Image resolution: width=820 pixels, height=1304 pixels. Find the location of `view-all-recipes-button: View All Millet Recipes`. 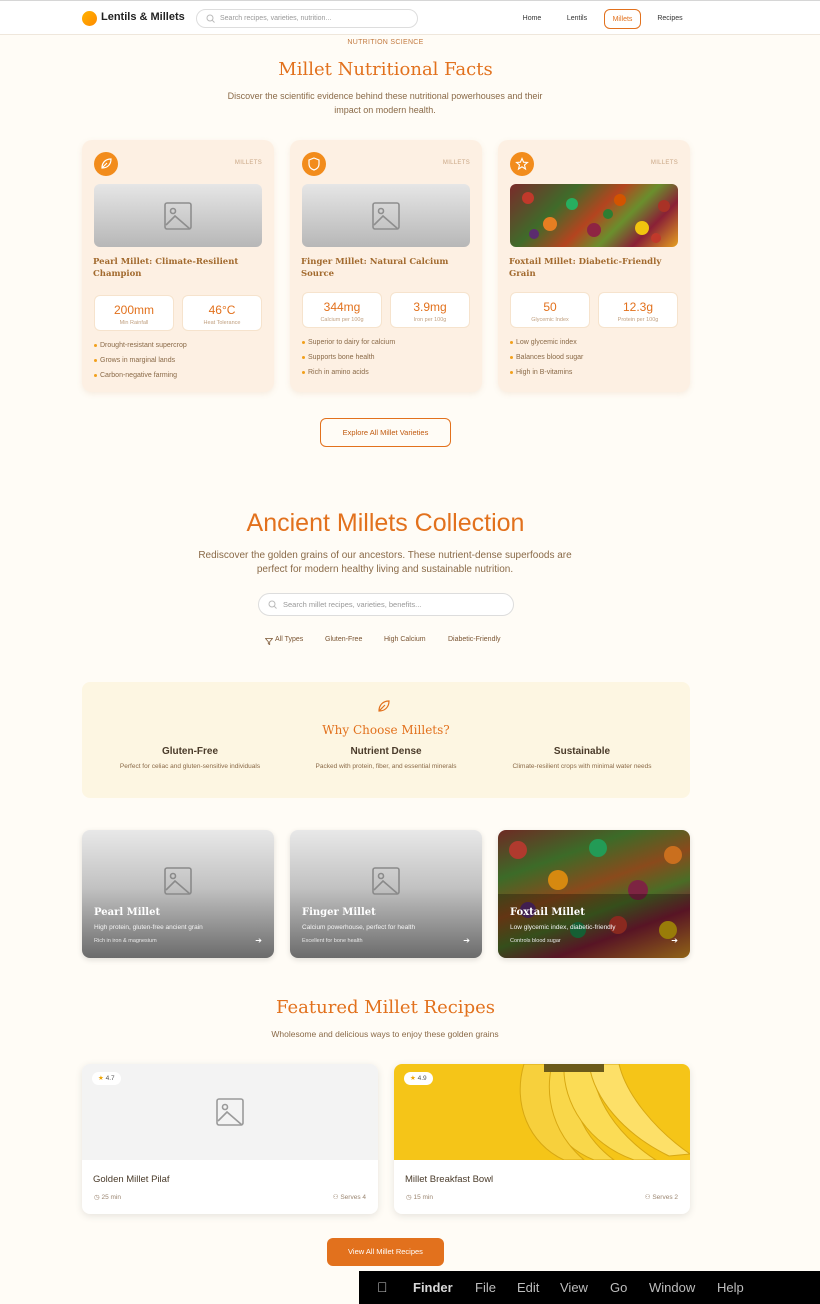

view-all-recipes-button: View All Millet Recipes is located at coordinates (385, 1252).